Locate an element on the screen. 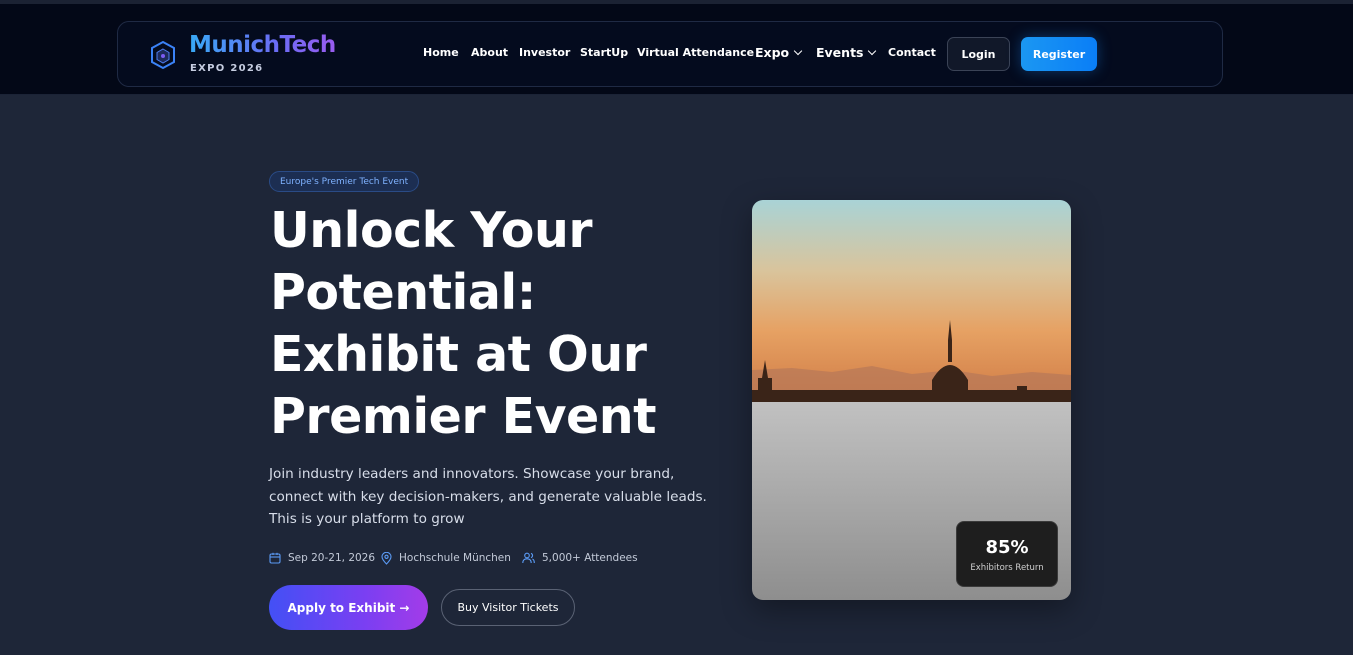  users-icon is located at coordinates (528, 558).